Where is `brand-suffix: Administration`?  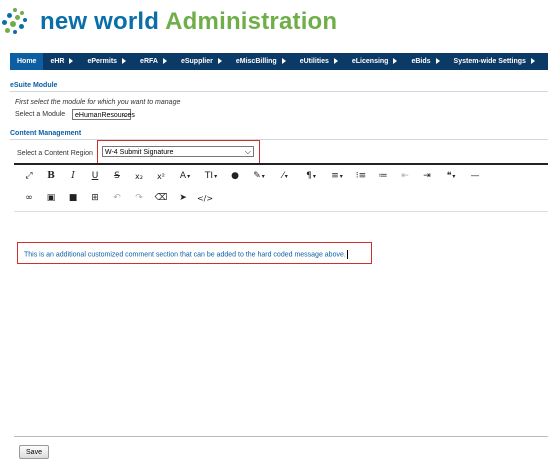
brand-suffix: Administration is located at coordinates (251, 21).